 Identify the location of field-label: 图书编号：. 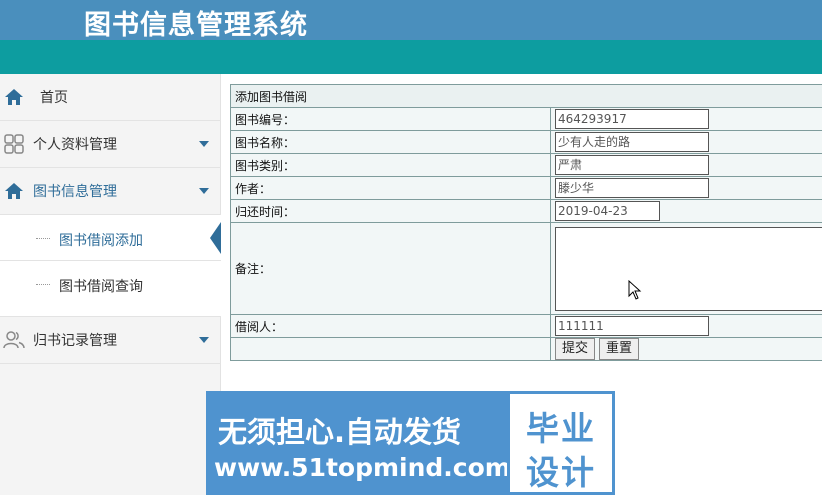
(390, 119).